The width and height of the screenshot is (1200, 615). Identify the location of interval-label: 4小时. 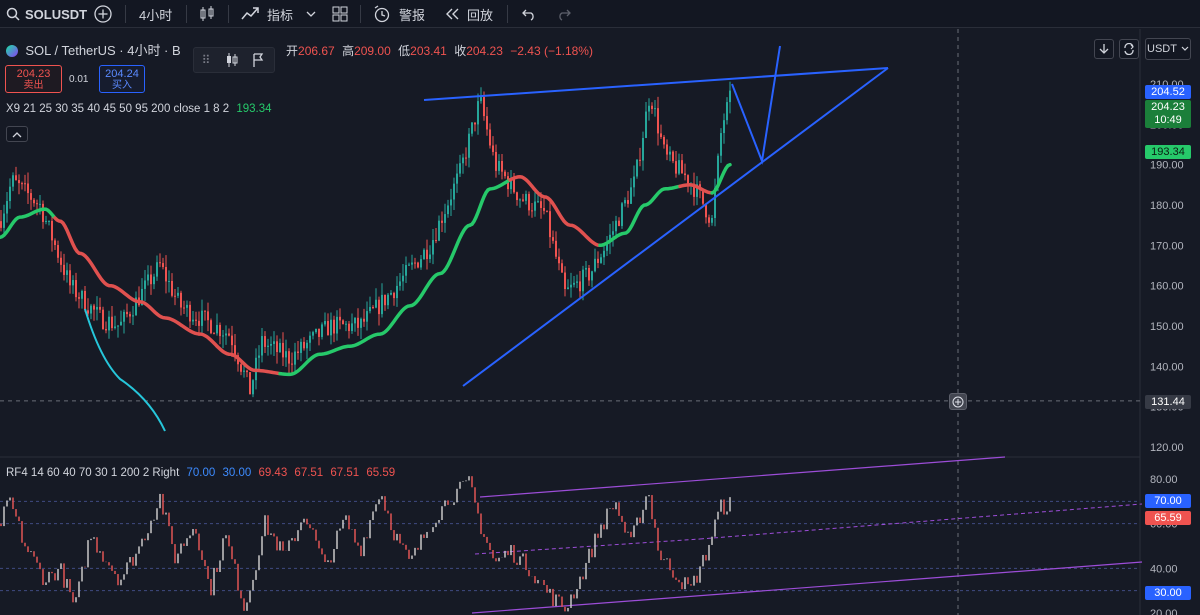
(156, 15).